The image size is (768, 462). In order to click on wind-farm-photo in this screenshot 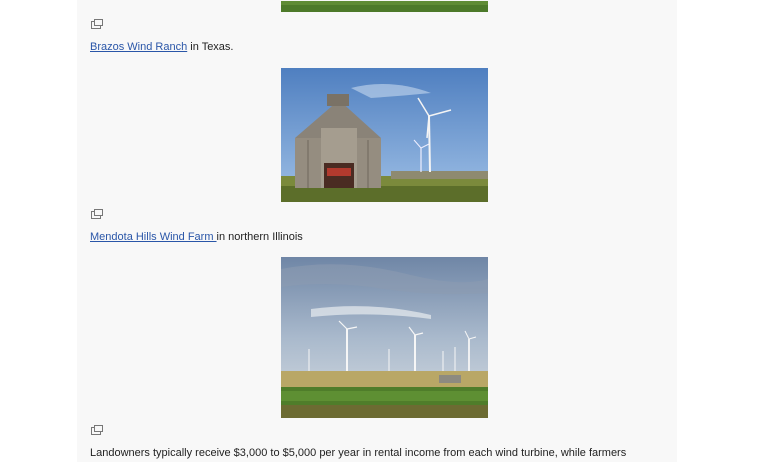, I will do `click(384, 337)`.